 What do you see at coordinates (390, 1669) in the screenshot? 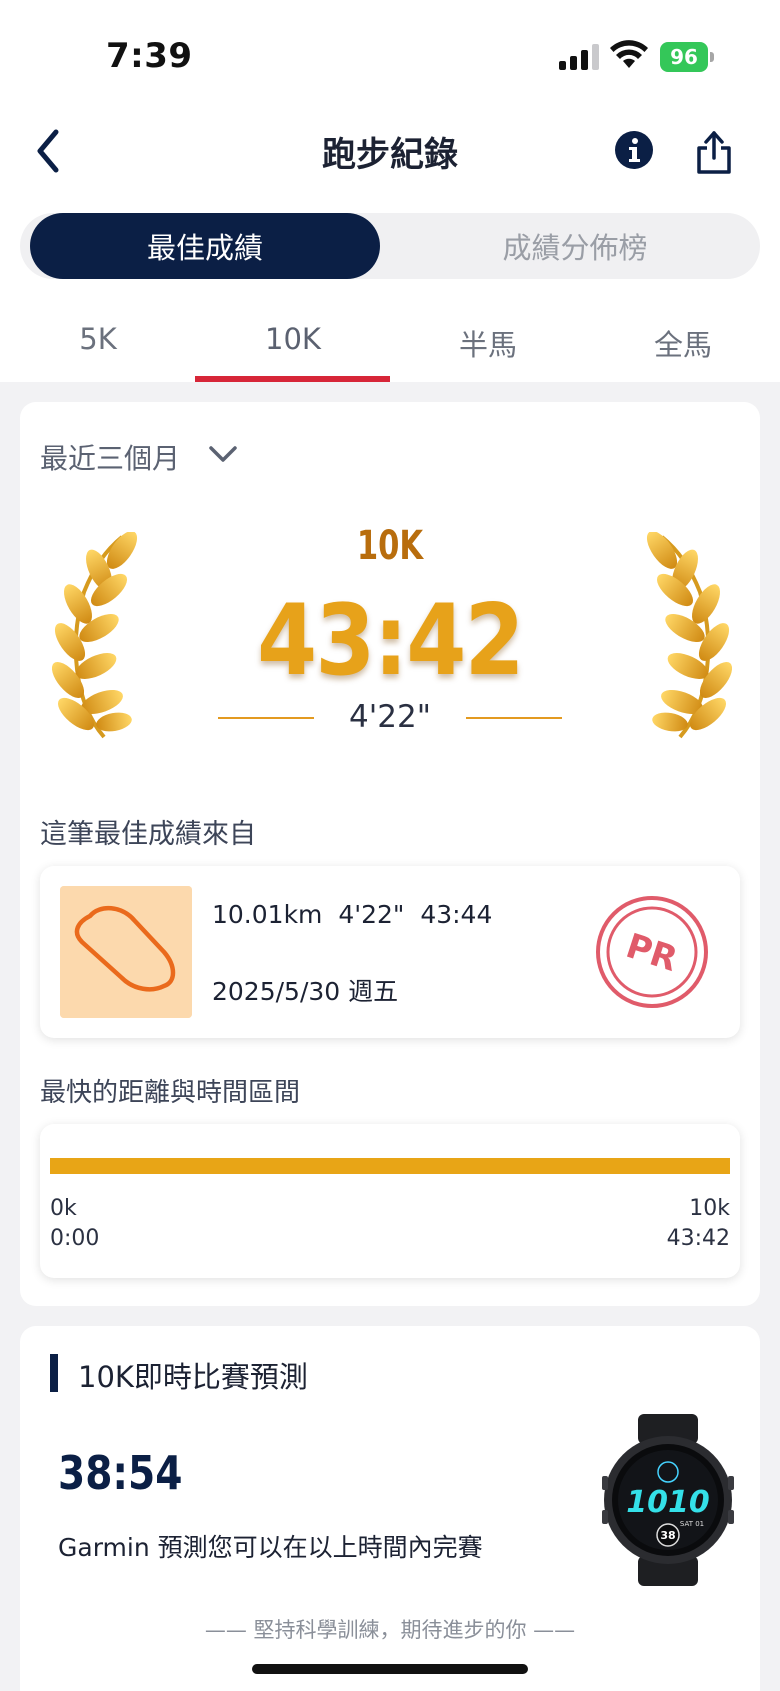
I see `home-indicator` at bounding box center [390, 1669].